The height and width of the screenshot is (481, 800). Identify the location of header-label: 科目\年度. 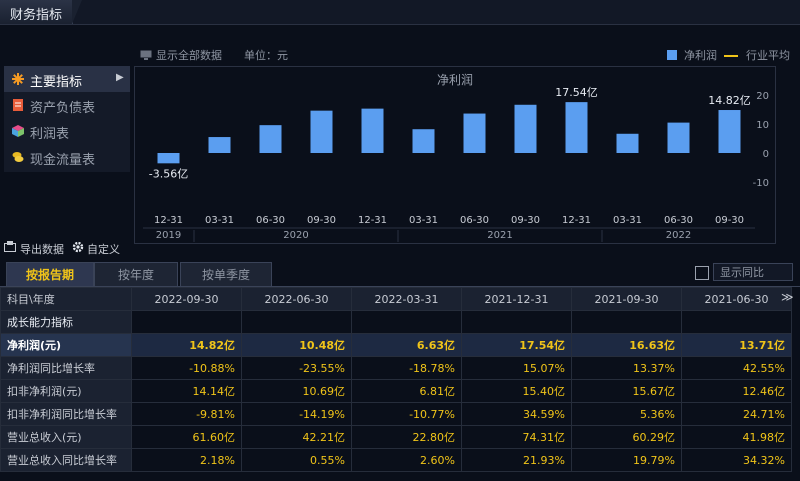
(66, 299).